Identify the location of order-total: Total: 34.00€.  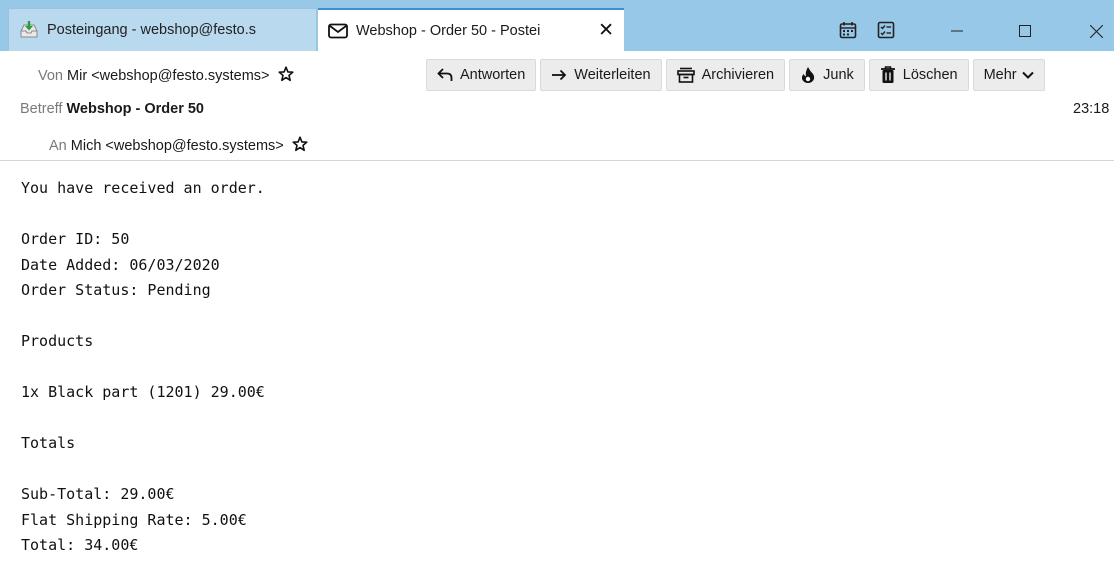
(80, 545).